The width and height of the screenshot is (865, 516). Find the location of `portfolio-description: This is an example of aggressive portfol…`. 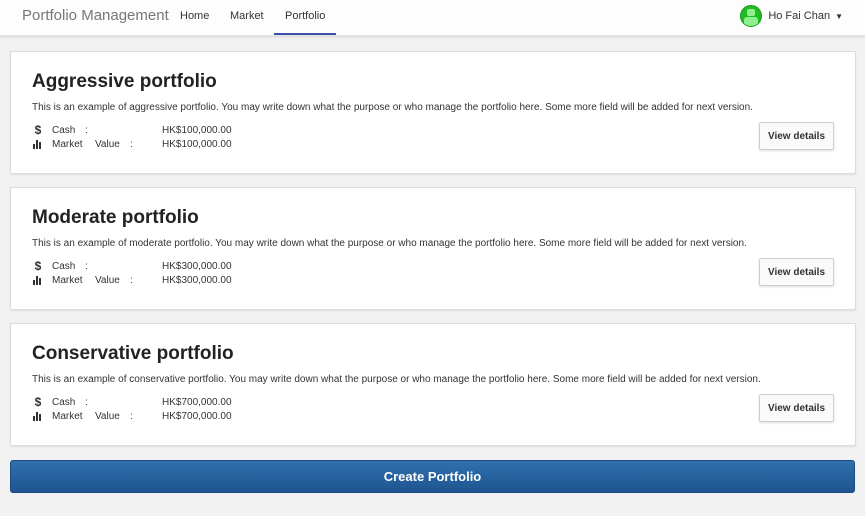

portfolio-description: This is an example of aggressive portfol… is located at coordinates (392, 107).